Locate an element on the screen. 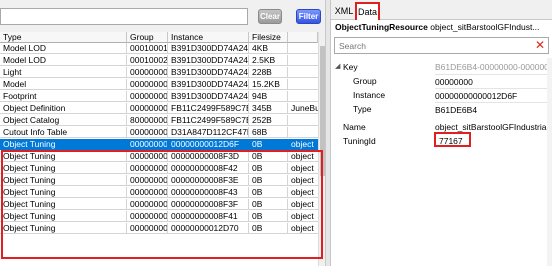 The image size is (552, 266). table-row: Model LOD 00010002 B391D300DD74A24D 2.5KB is located at coordinates (159, 60).